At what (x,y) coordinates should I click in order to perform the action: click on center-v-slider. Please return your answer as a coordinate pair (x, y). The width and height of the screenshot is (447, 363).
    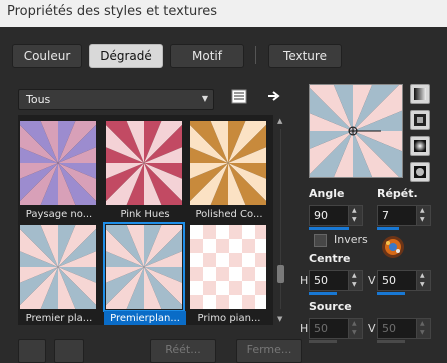
    Looking at the image, I should click on (391, 293).